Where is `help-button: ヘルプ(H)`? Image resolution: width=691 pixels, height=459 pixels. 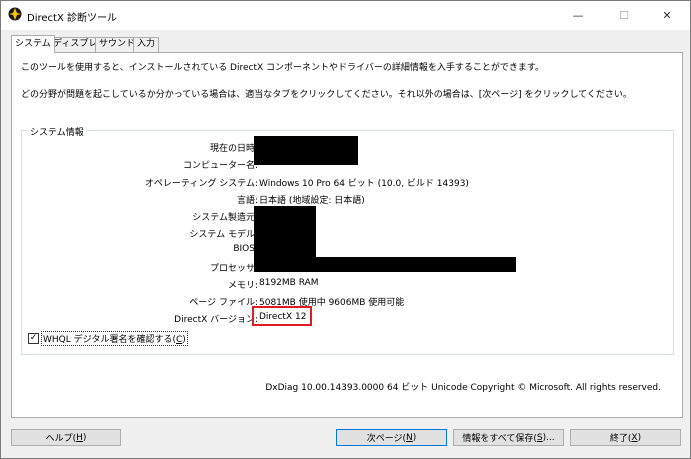
help-button: ヘルプ(H) is located at coordinates (66, 437).